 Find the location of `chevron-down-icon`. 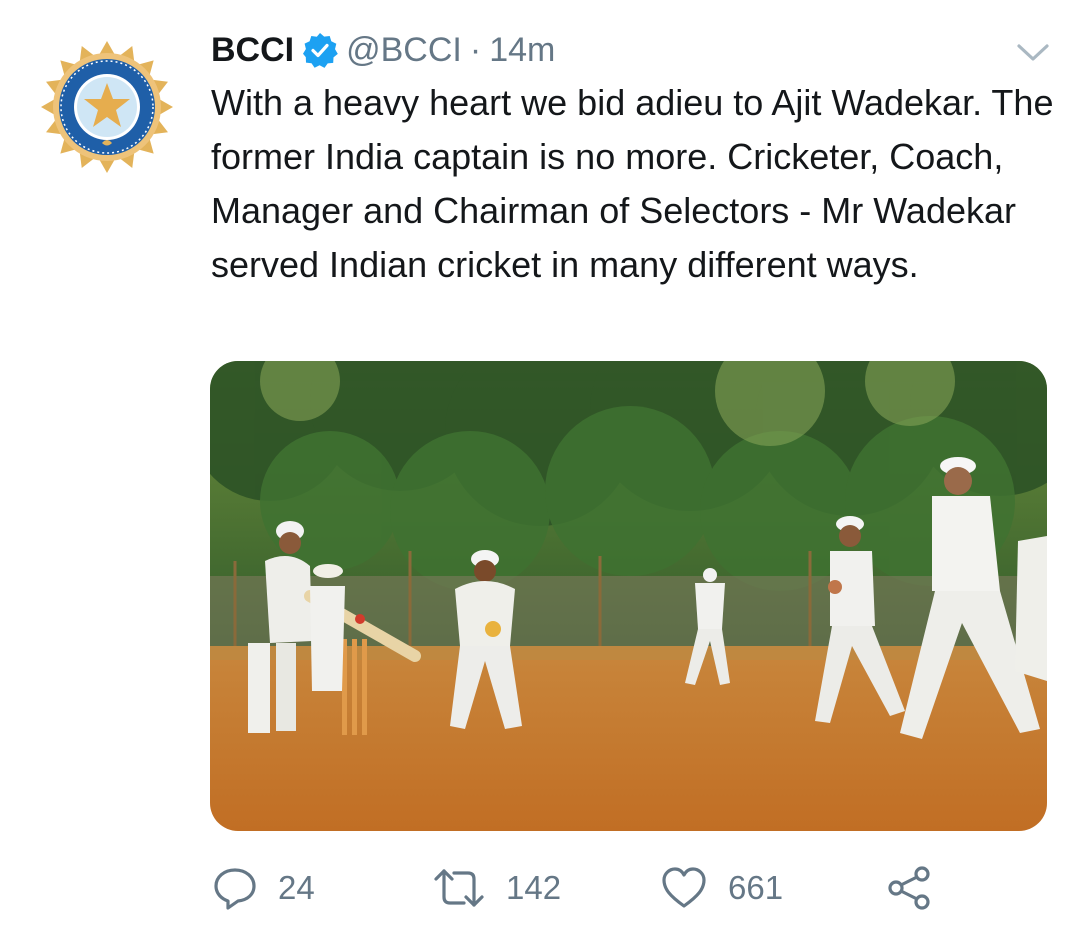

chevron-down-icon is located at coordinates (1033, 52).